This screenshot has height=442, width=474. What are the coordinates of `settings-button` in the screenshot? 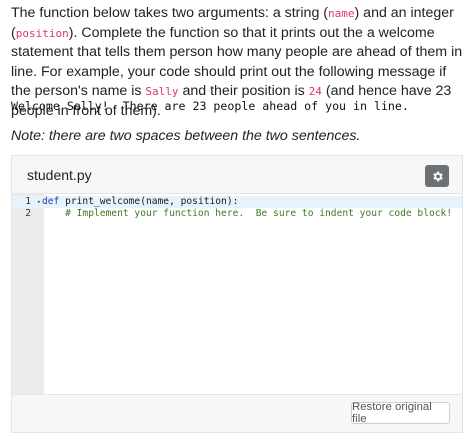 It's located at (437, 176).